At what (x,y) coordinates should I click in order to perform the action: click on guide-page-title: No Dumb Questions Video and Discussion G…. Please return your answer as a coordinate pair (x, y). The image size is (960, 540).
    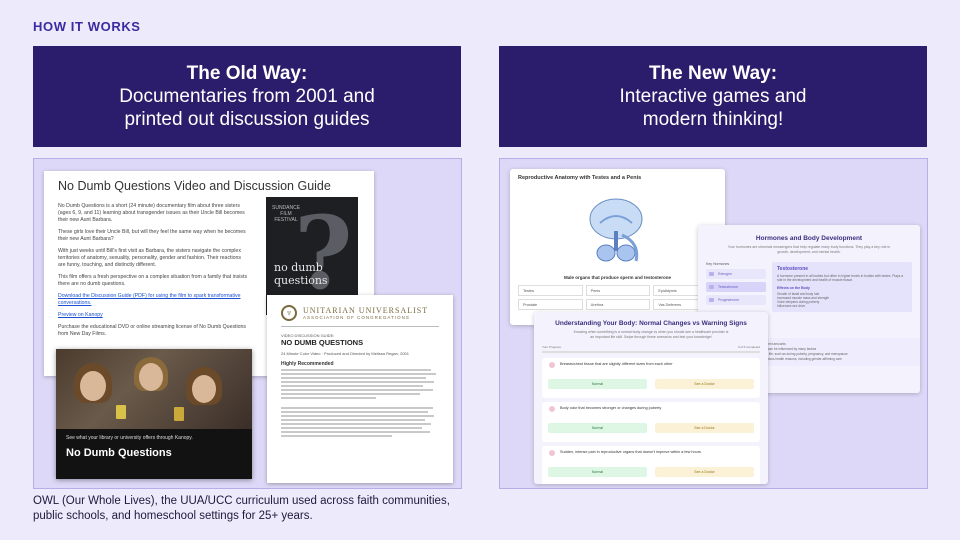
    Looking at the image, I should click on (194, 186).